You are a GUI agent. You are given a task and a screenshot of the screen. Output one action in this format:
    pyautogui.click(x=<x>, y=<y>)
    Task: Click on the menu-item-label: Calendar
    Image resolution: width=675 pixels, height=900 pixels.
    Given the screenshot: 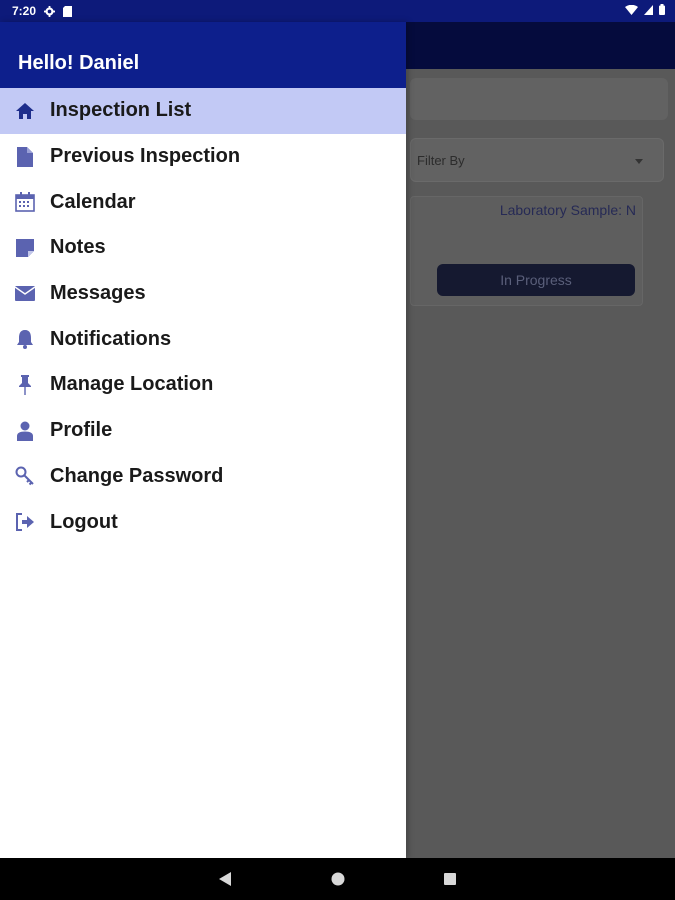 What is the action you would take?
    pyautogui.click(x=93, y=201)
    